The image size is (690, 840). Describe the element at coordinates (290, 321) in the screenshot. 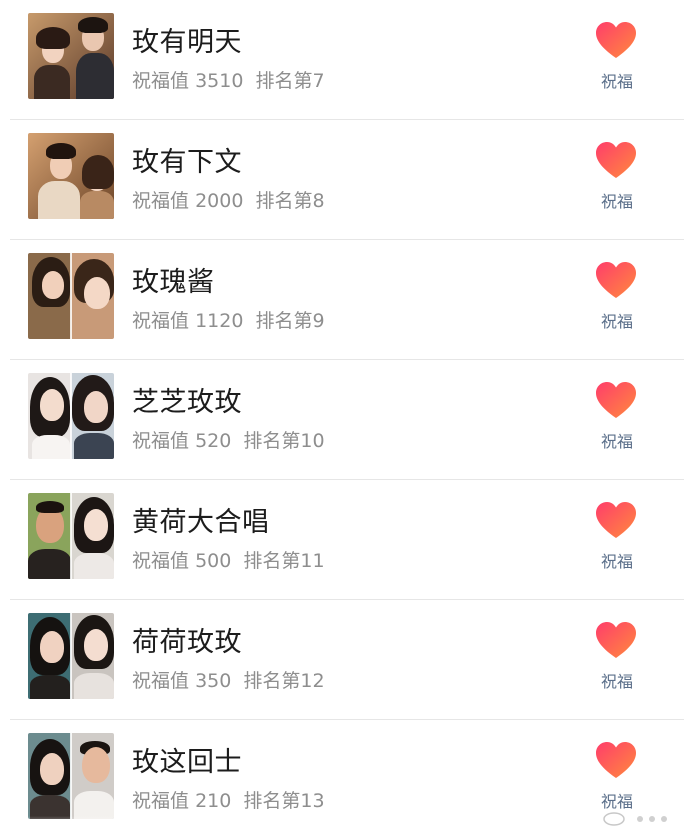

I see `rank-text: 排名第9` at that location.